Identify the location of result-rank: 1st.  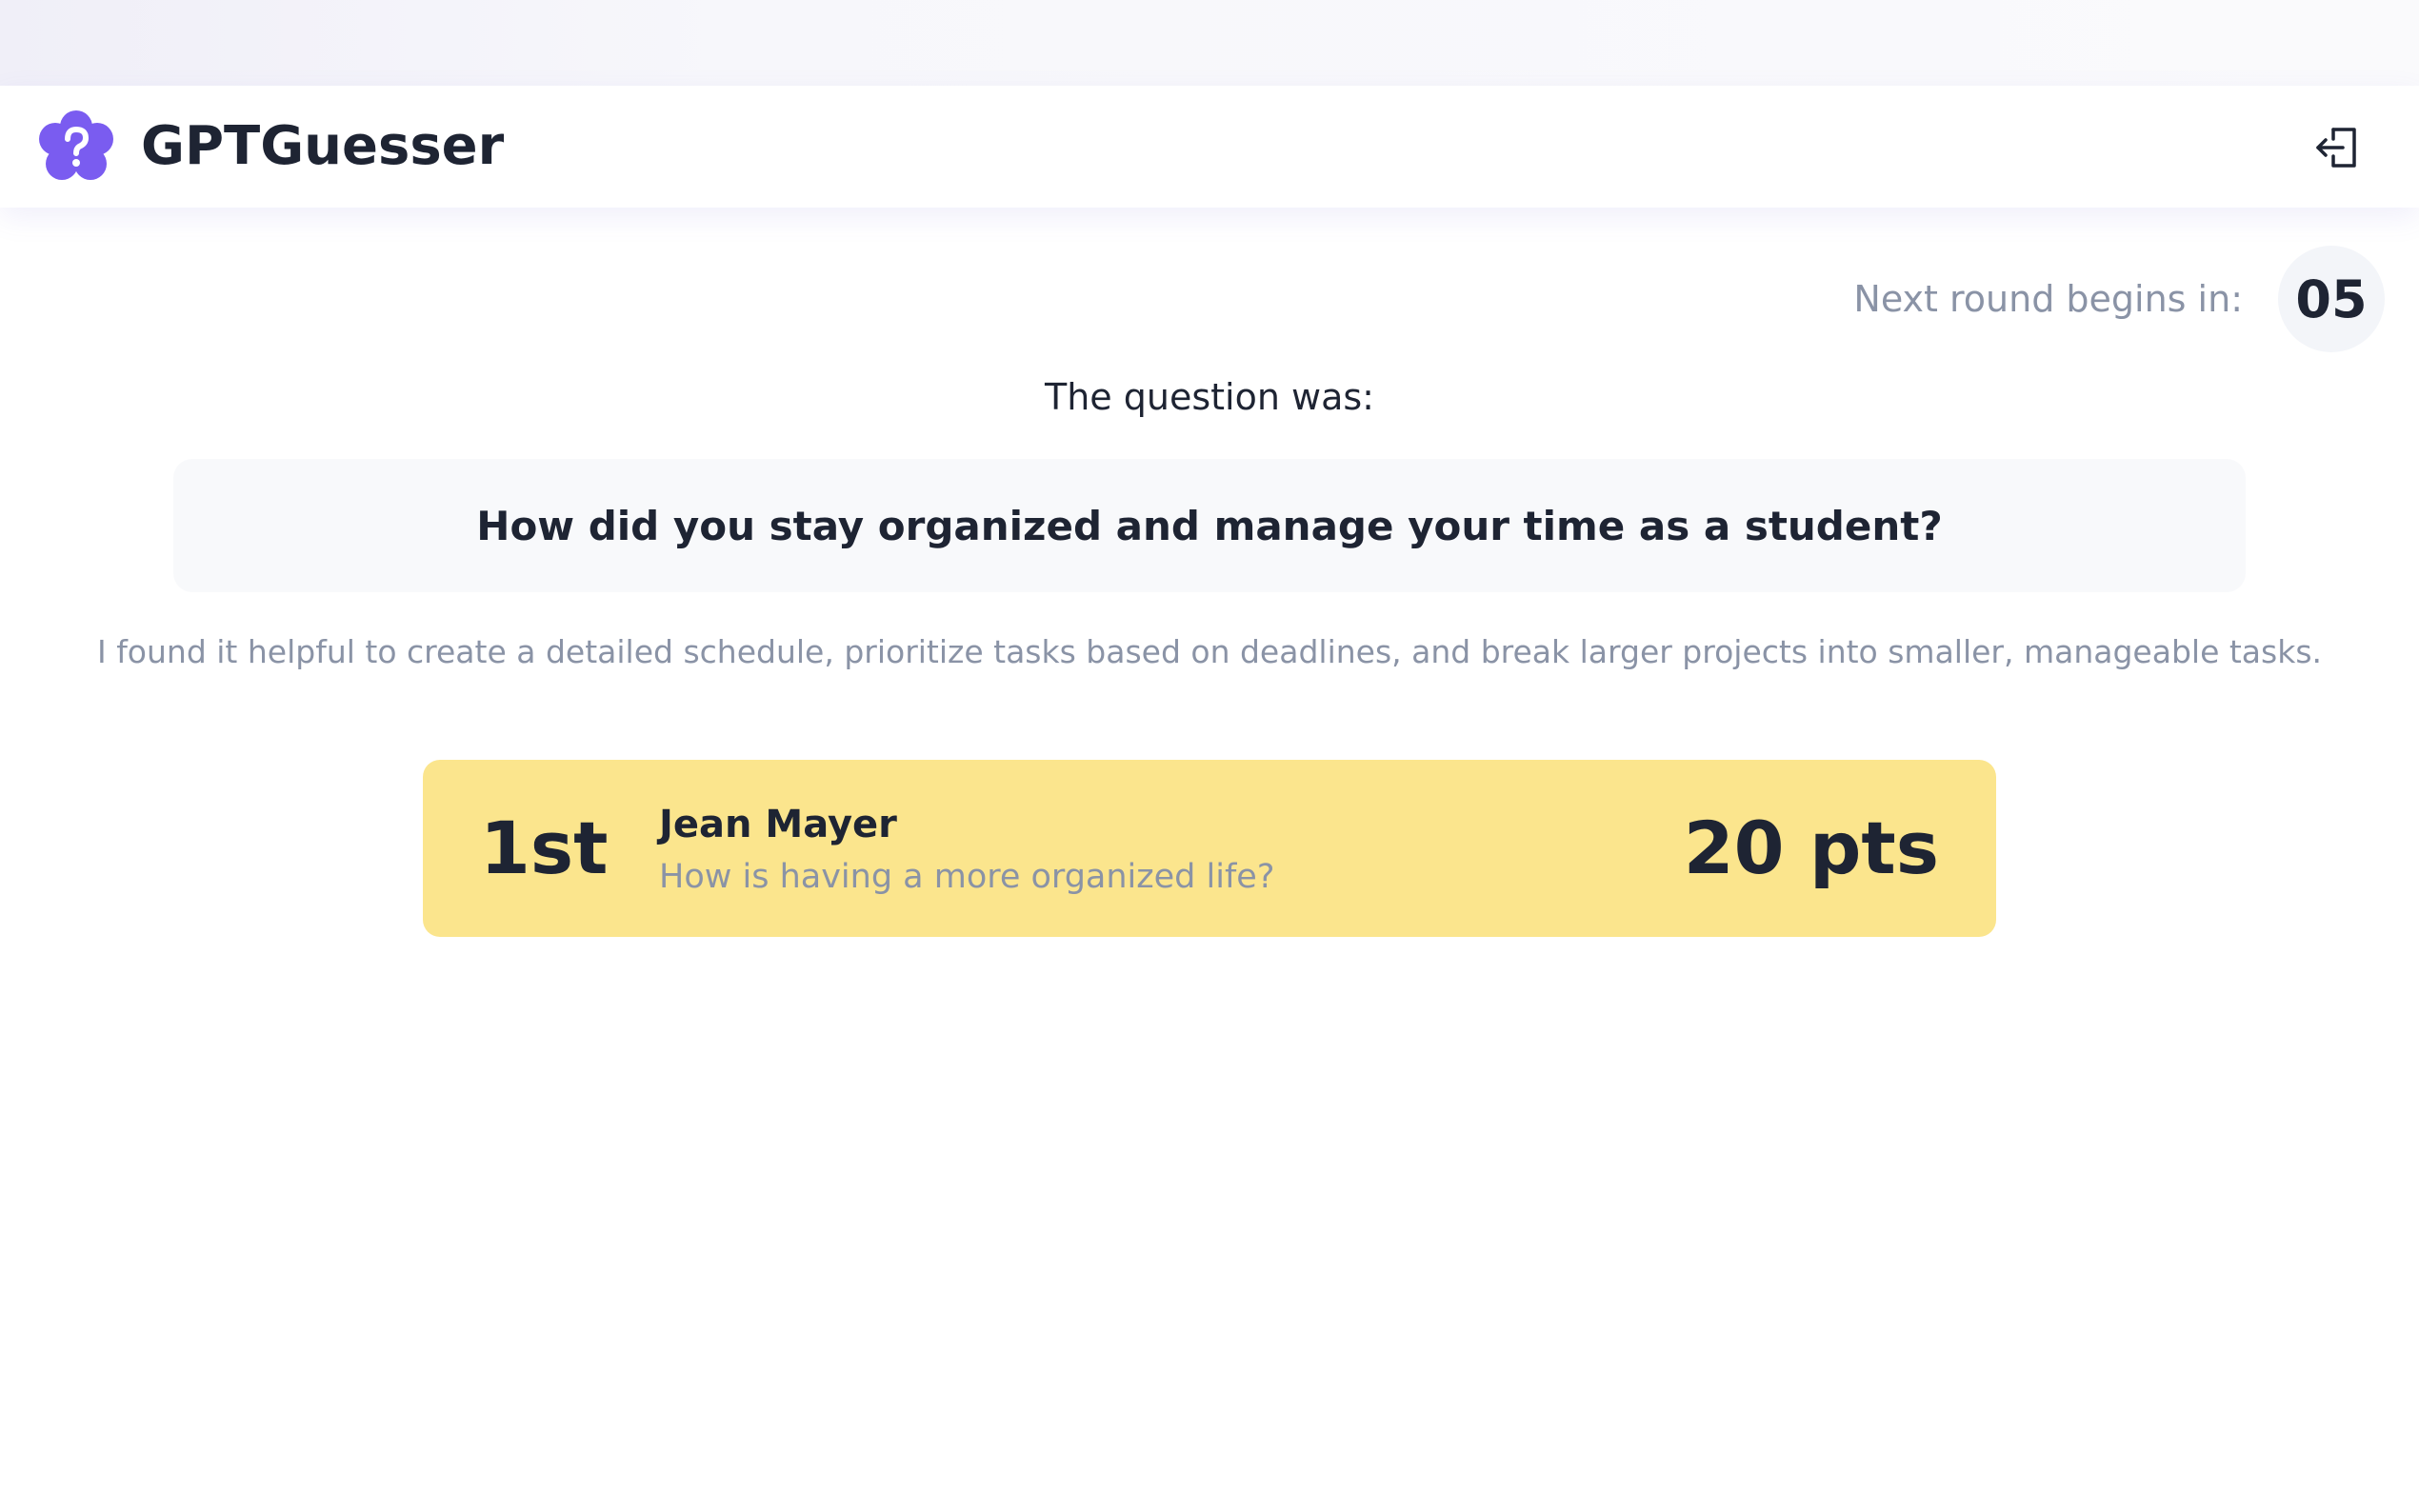
(544, 848).